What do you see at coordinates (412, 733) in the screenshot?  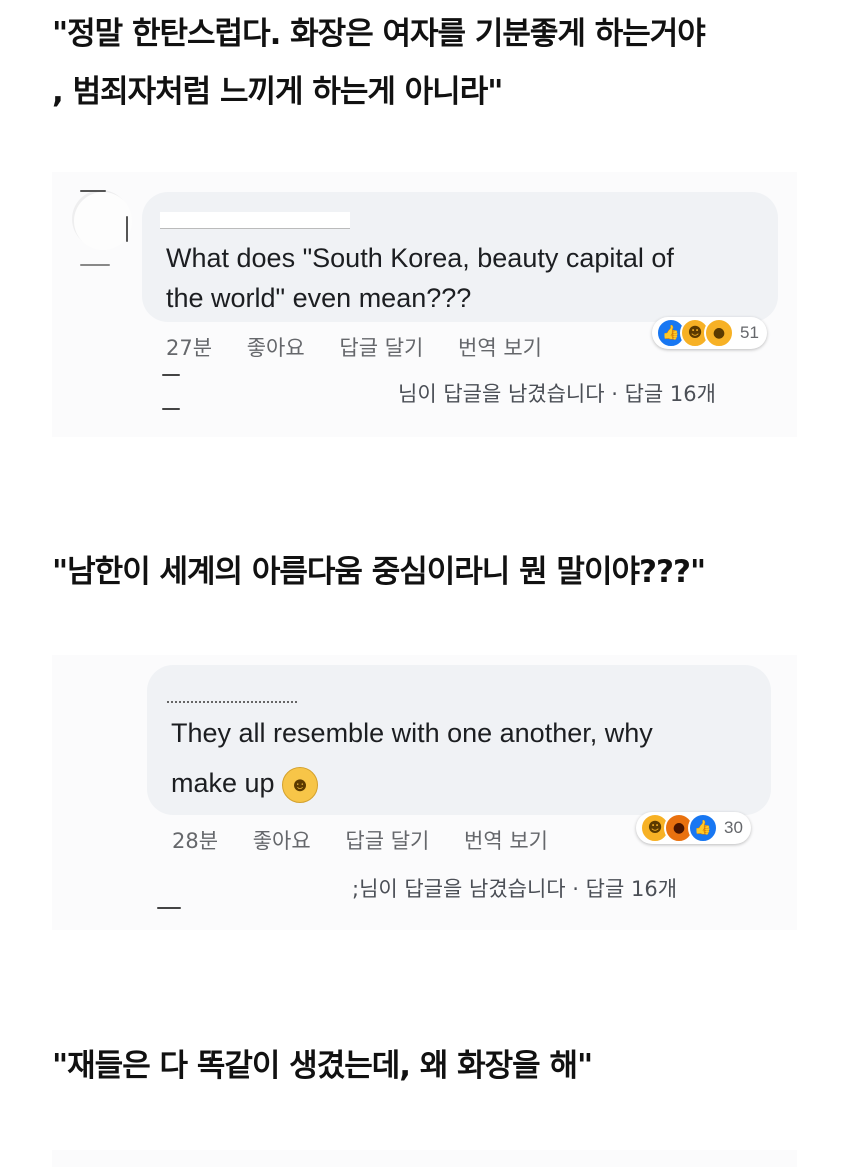 I see `comment-text-line-1: They all resemble with one another, why` at bounding box center [412, 733].